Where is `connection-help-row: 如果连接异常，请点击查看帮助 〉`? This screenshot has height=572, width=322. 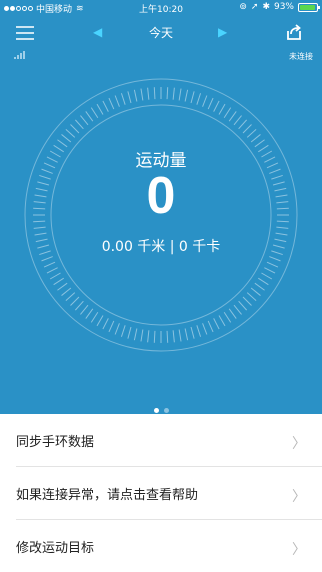
connection-help-row: 如果连接异常，请点击查看帮助 〉 is located at coordinates (161, 493).